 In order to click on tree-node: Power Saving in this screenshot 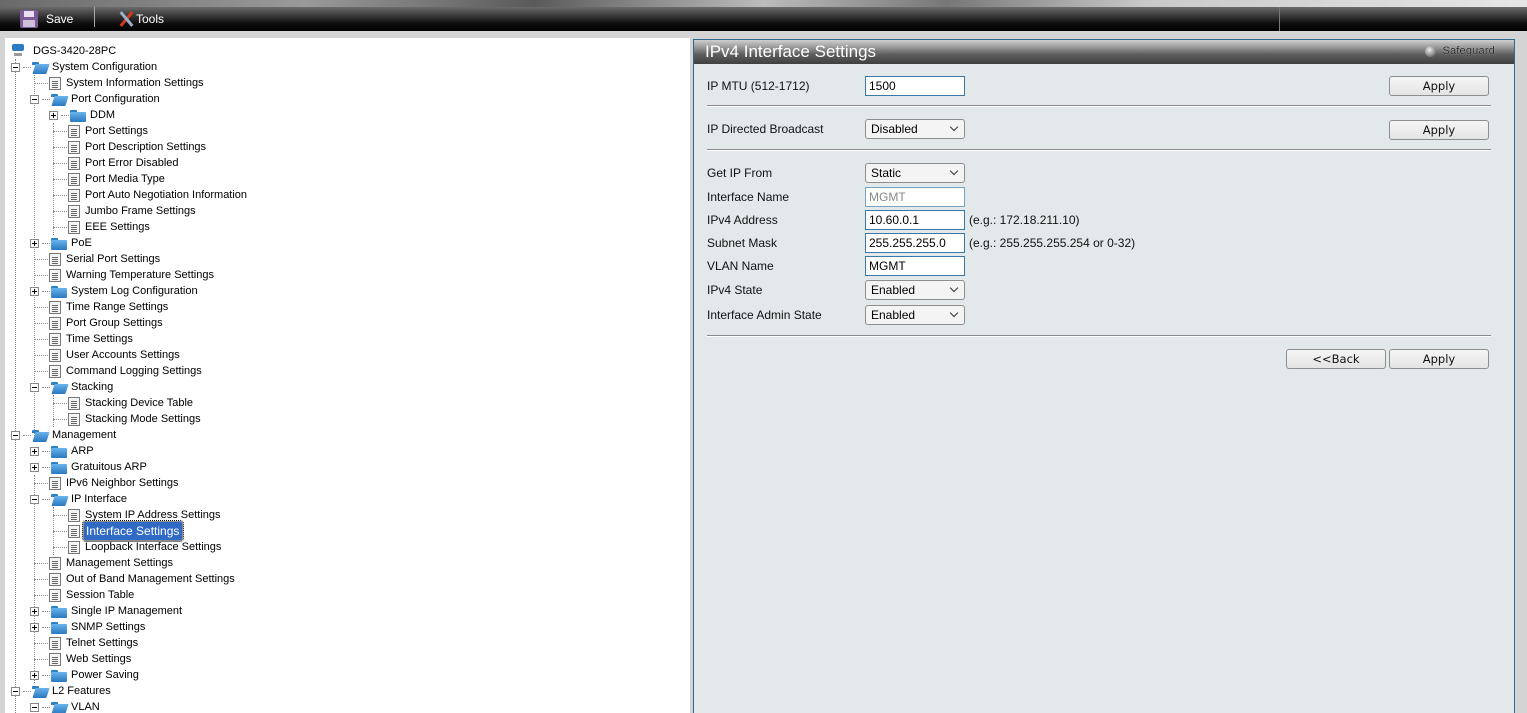, I will do `click(85, 675)`.